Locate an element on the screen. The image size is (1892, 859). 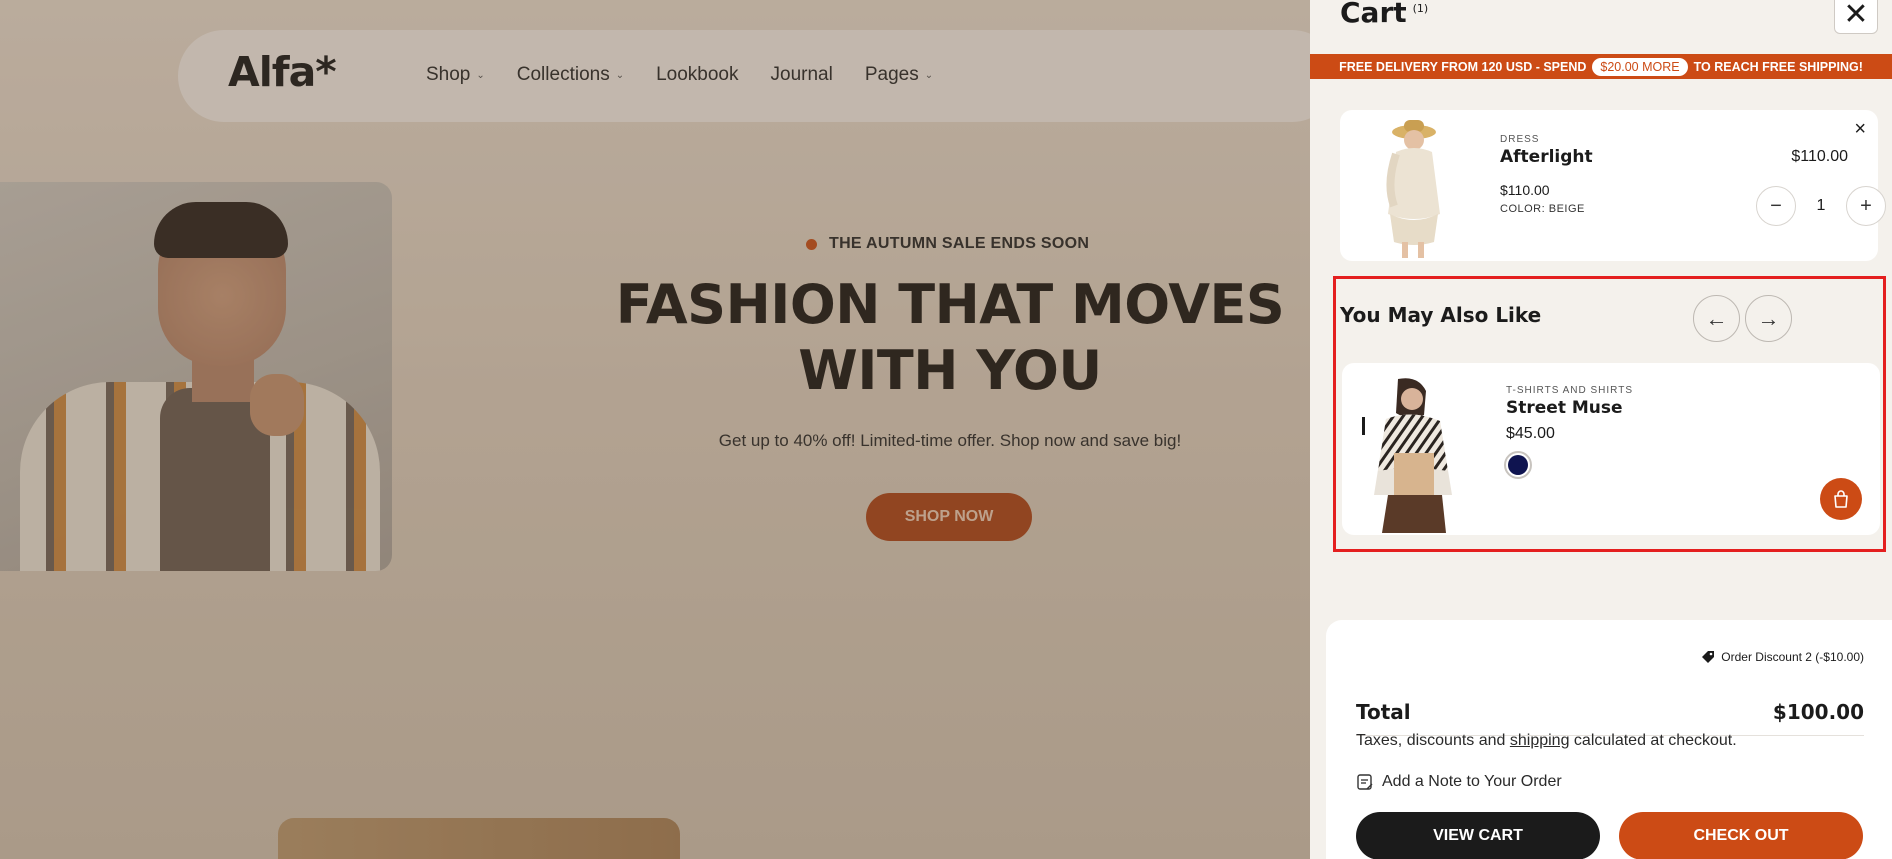
tag-icon is located at coordinates (1708, 657).